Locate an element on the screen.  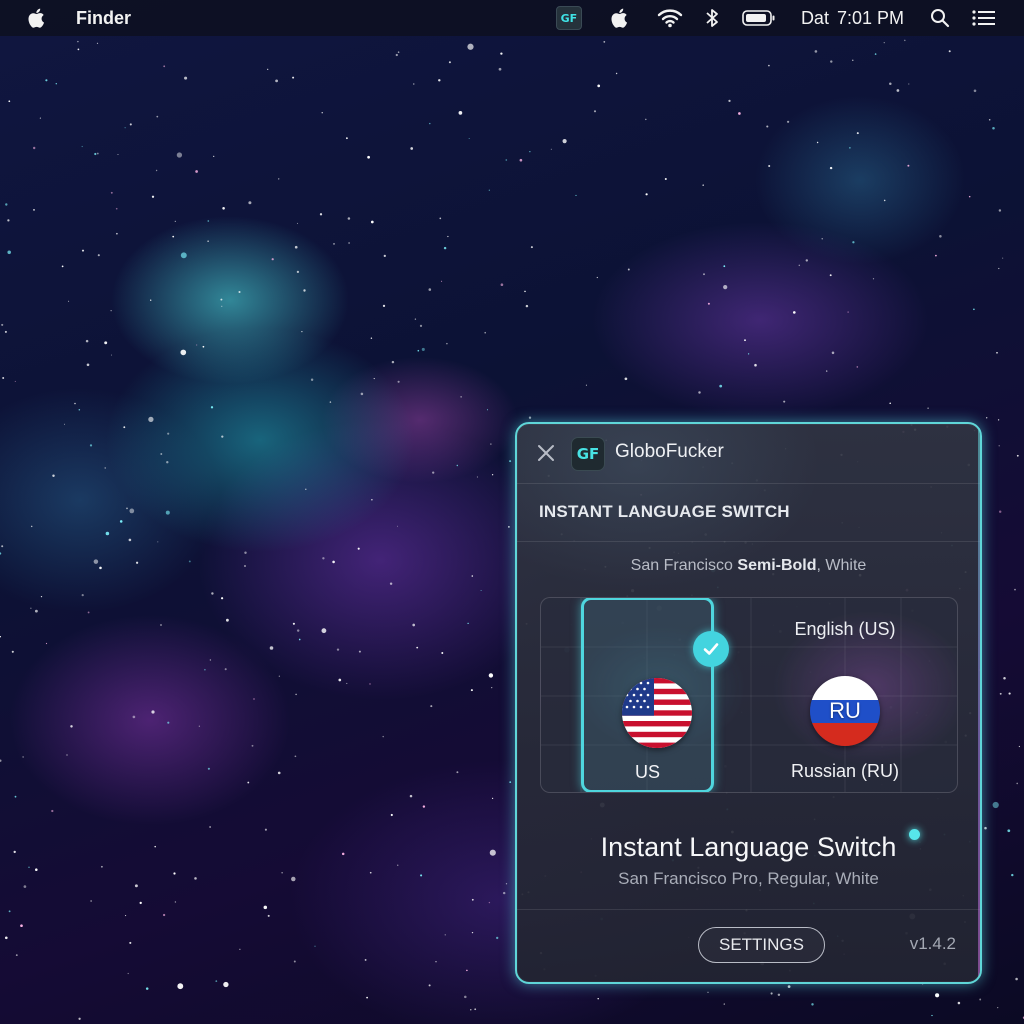
gf-app-menu-item: GF is located at coordinates (569, 18).